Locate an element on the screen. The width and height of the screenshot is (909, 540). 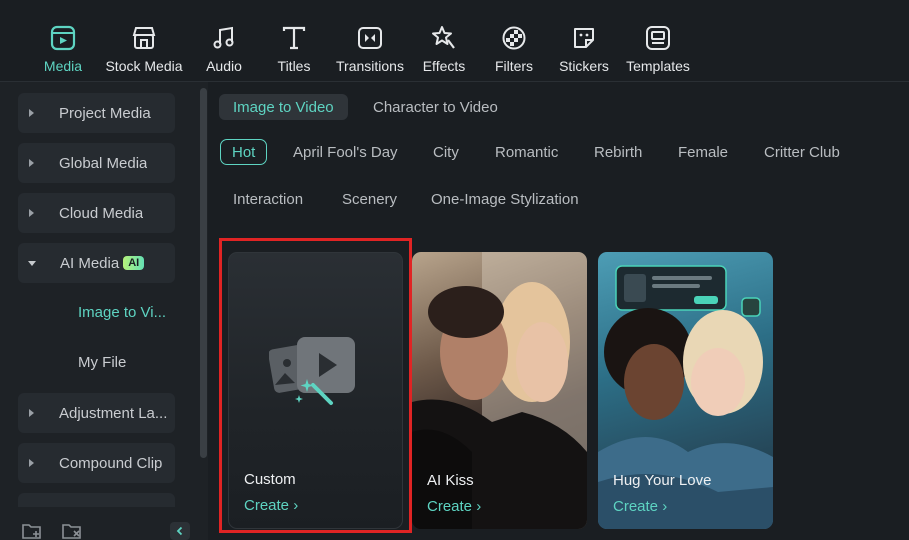
media-icon is located at coordinates (63, 38).